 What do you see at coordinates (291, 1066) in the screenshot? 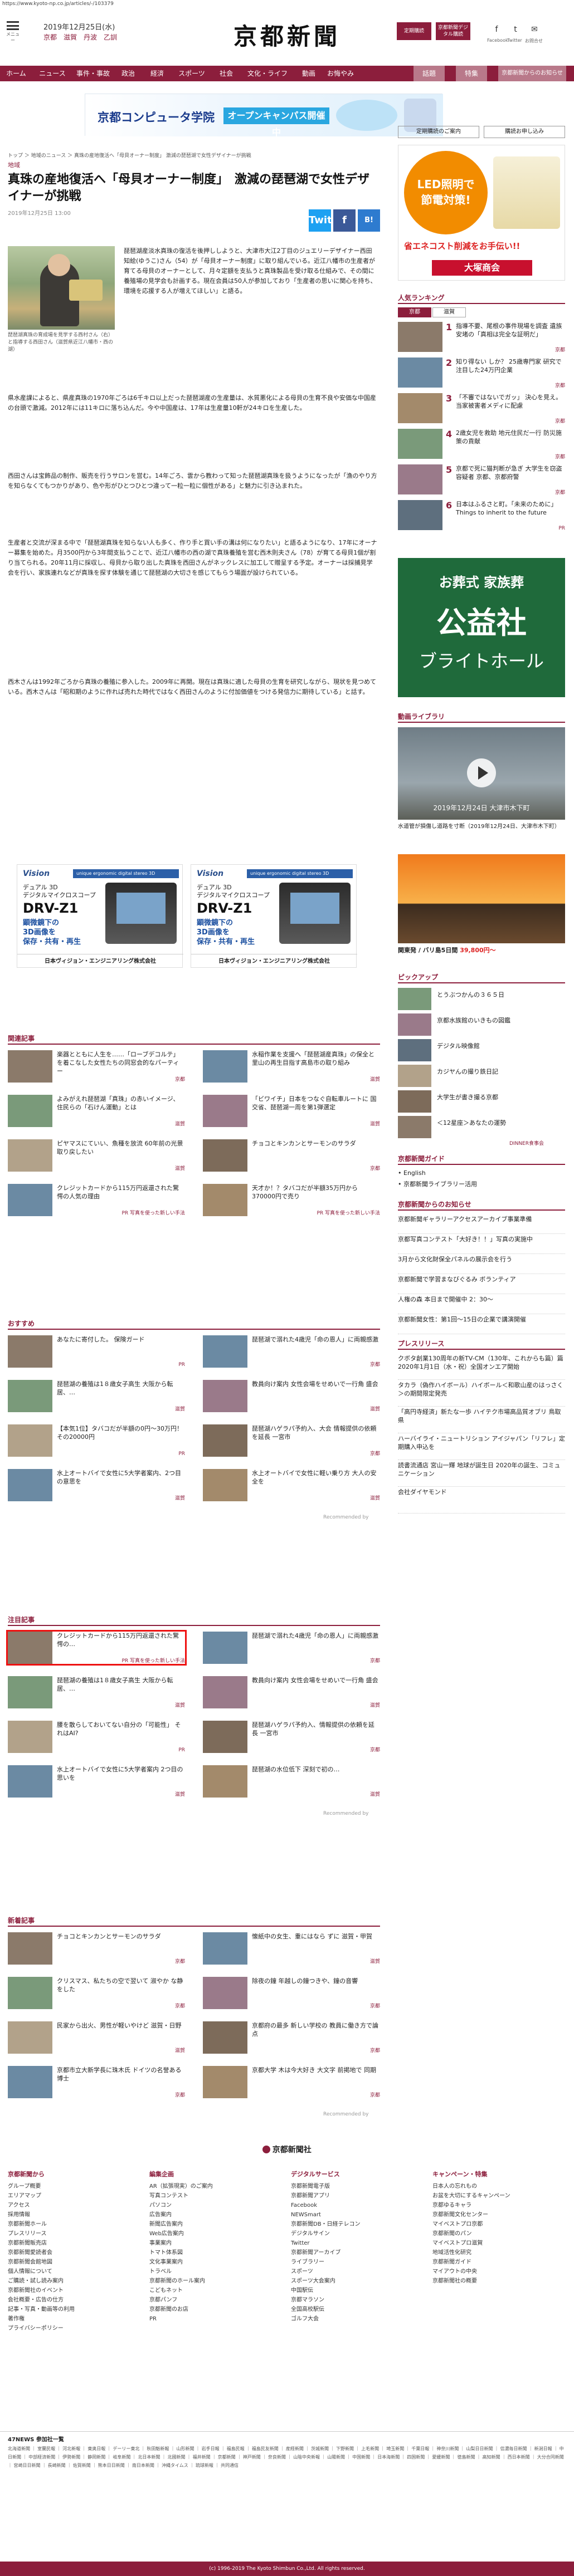
I see `article-card: 水稲作業を支援へ「琵琶湖産真珠」の保全と里山の再生目指す高島市の取り組み 滋賀` at bounding box center [291, 1066].